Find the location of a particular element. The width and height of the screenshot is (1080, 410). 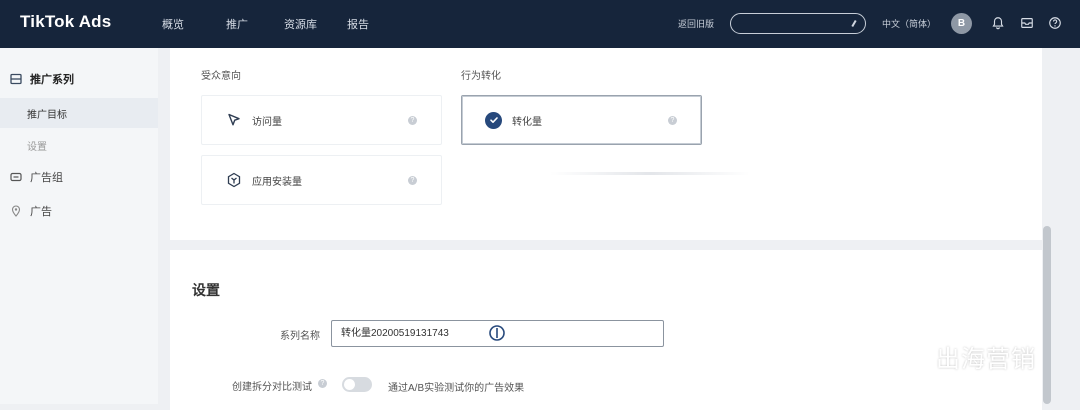

return-old-version-link: 返回旧版 is located at coordinates (696, 23).